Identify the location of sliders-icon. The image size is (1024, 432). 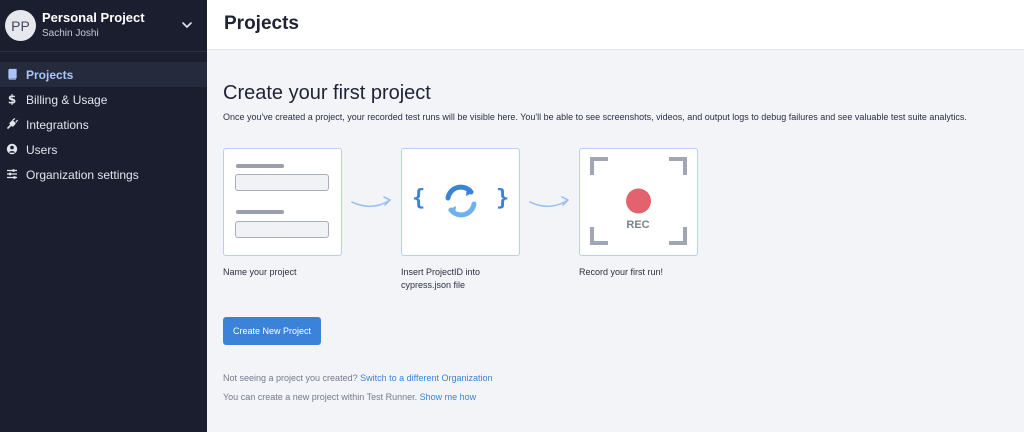
(12, 174).